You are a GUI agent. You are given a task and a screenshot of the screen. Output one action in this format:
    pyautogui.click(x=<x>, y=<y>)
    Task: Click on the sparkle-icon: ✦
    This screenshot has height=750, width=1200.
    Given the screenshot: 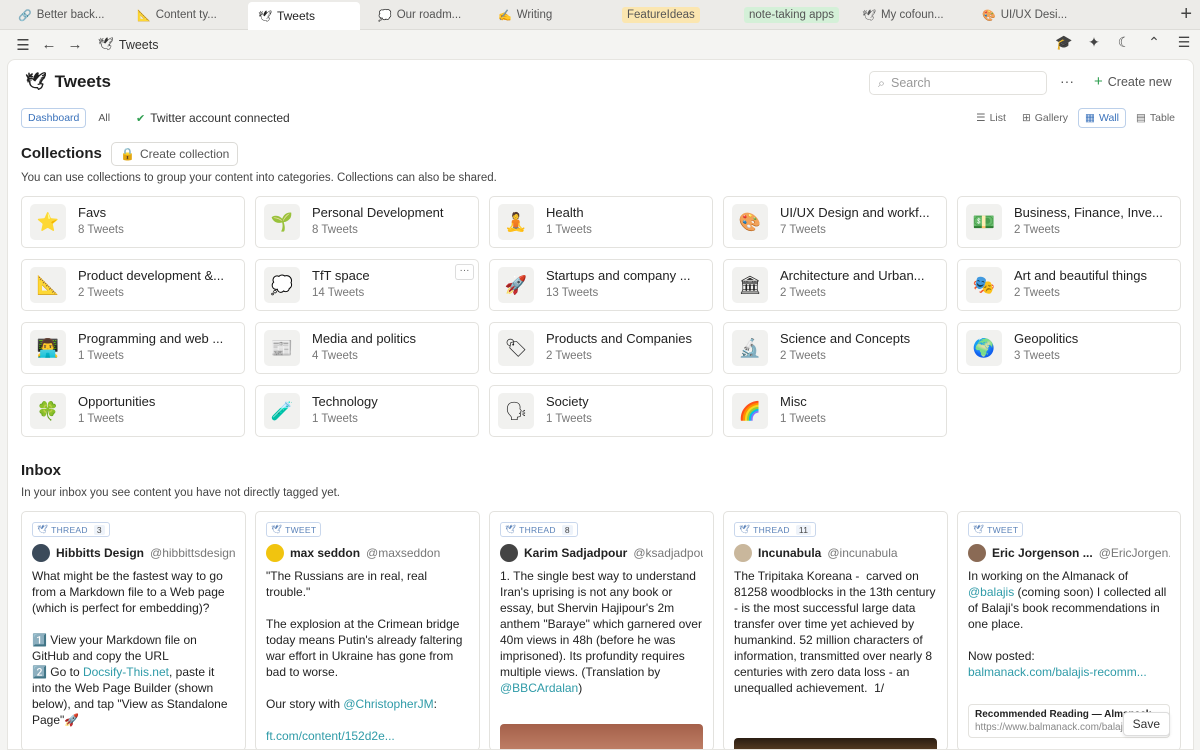 What is the action you would take?
    pyautogui.click(x=1094, y=42)
    